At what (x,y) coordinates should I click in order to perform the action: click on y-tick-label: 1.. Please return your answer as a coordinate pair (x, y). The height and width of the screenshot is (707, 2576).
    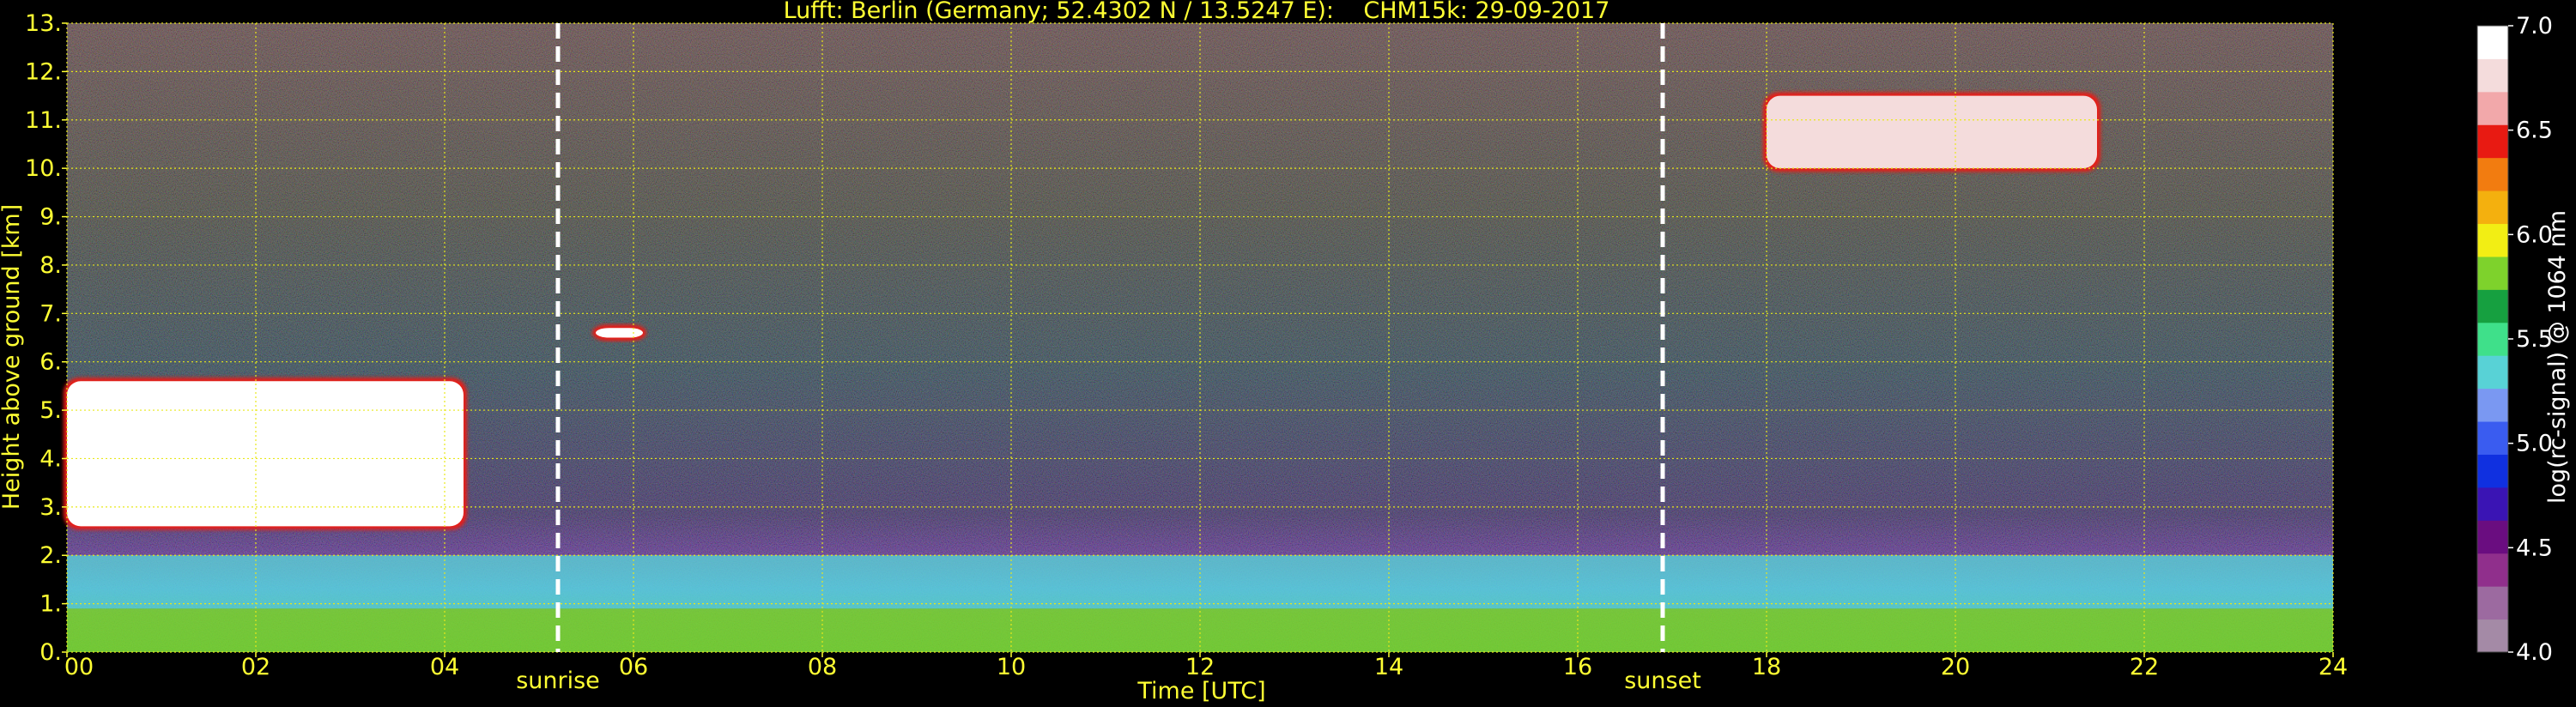
    Looking at the image, I should click on (50, 604).